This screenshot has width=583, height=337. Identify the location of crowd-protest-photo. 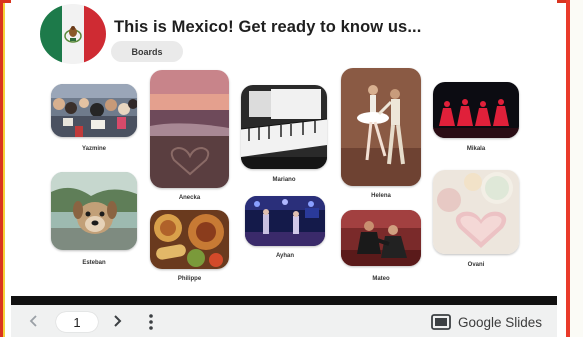
(94, 110).